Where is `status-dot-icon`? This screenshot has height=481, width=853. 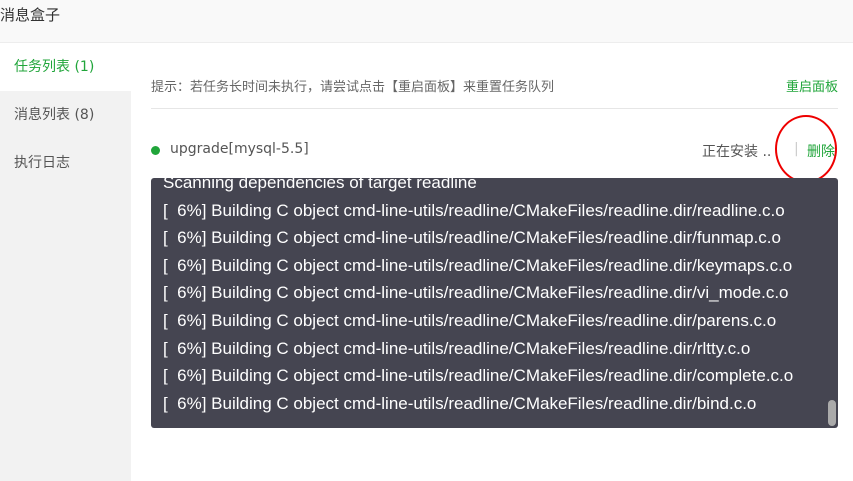
status-dot-icon is located at coordinates (155, 150).